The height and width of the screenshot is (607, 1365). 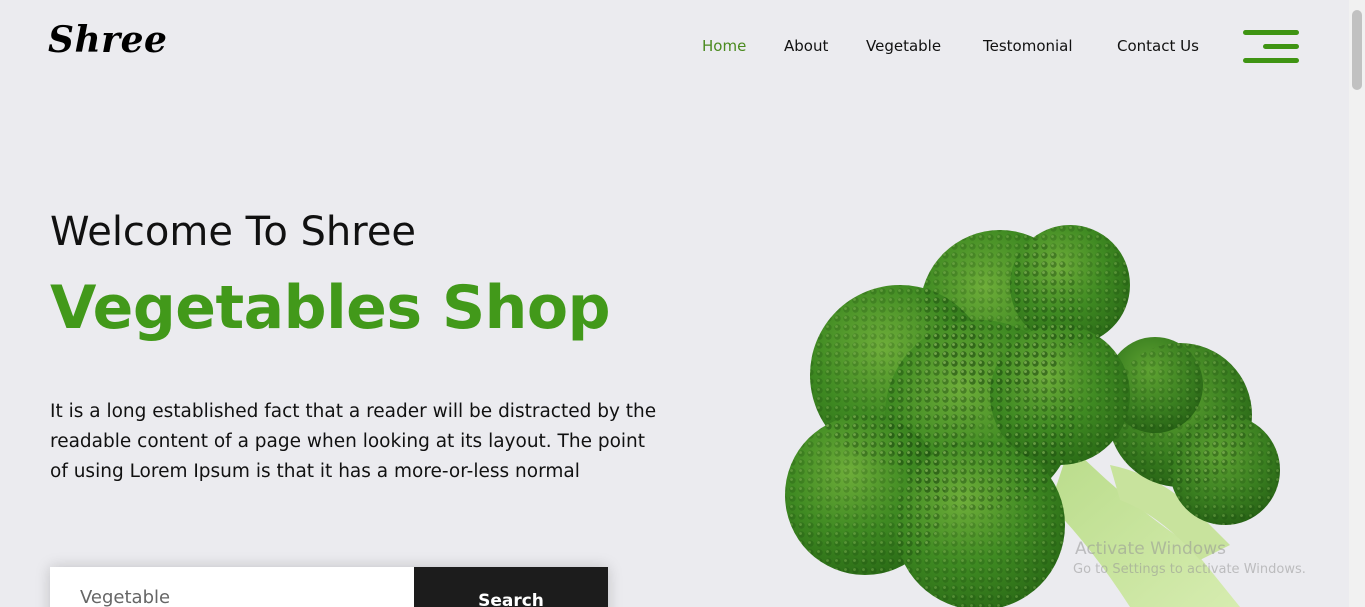 I want to click on menu-bar-top, so click(x=1271, y=32).